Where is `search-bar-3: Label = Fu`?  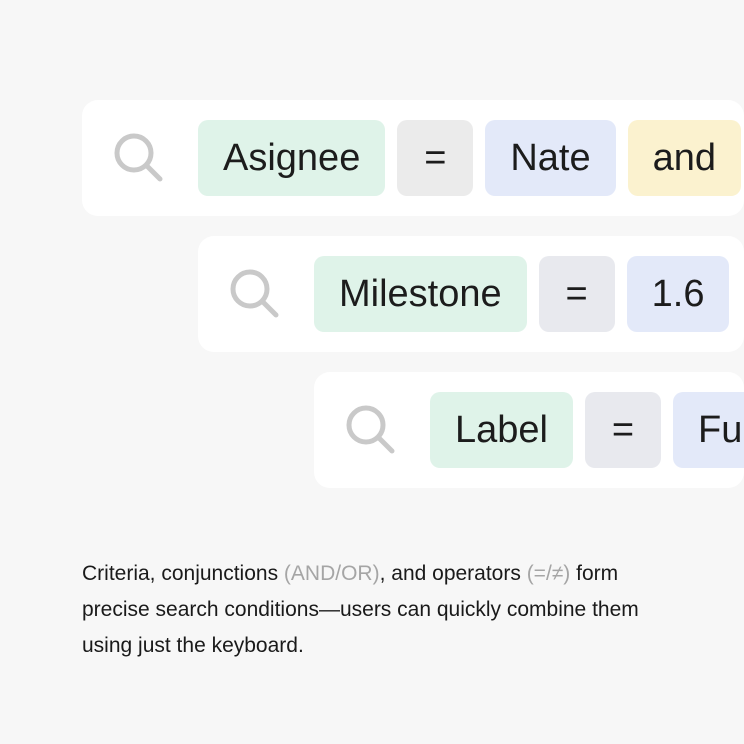
search-bar-3: Label = Fu is located at coordinates (529, 430).